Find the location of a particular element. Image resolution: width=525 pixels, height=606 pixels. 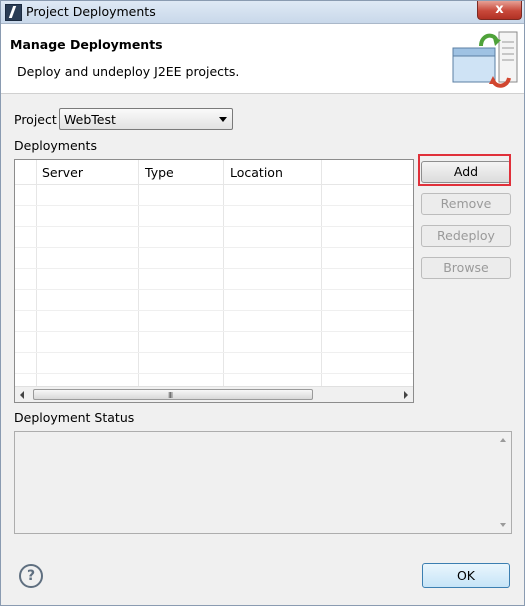

scrollbar-grip: III is located at coordinates (170, 395).